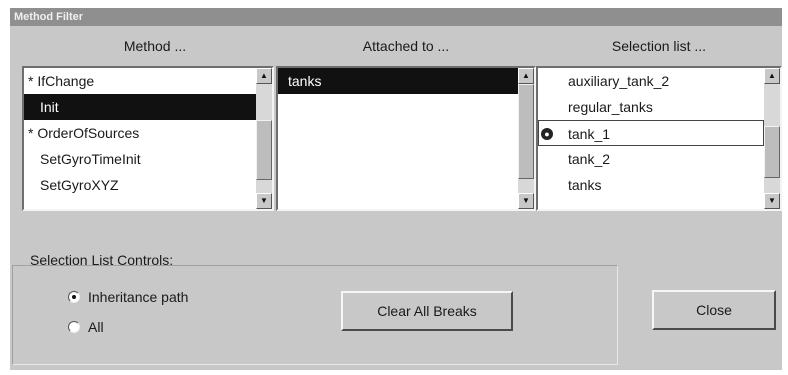 This screenshot has height=375, width=788. Describe the element at coordinates (140, 81) in the screenshot. I see `method-list-item: * IfChange` at that location.